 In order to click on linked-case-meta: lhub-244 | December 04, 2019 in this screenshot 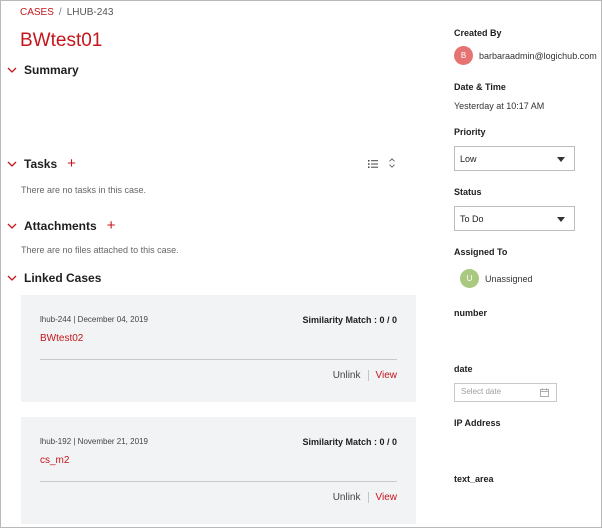, I will do `click(94, 319)`.